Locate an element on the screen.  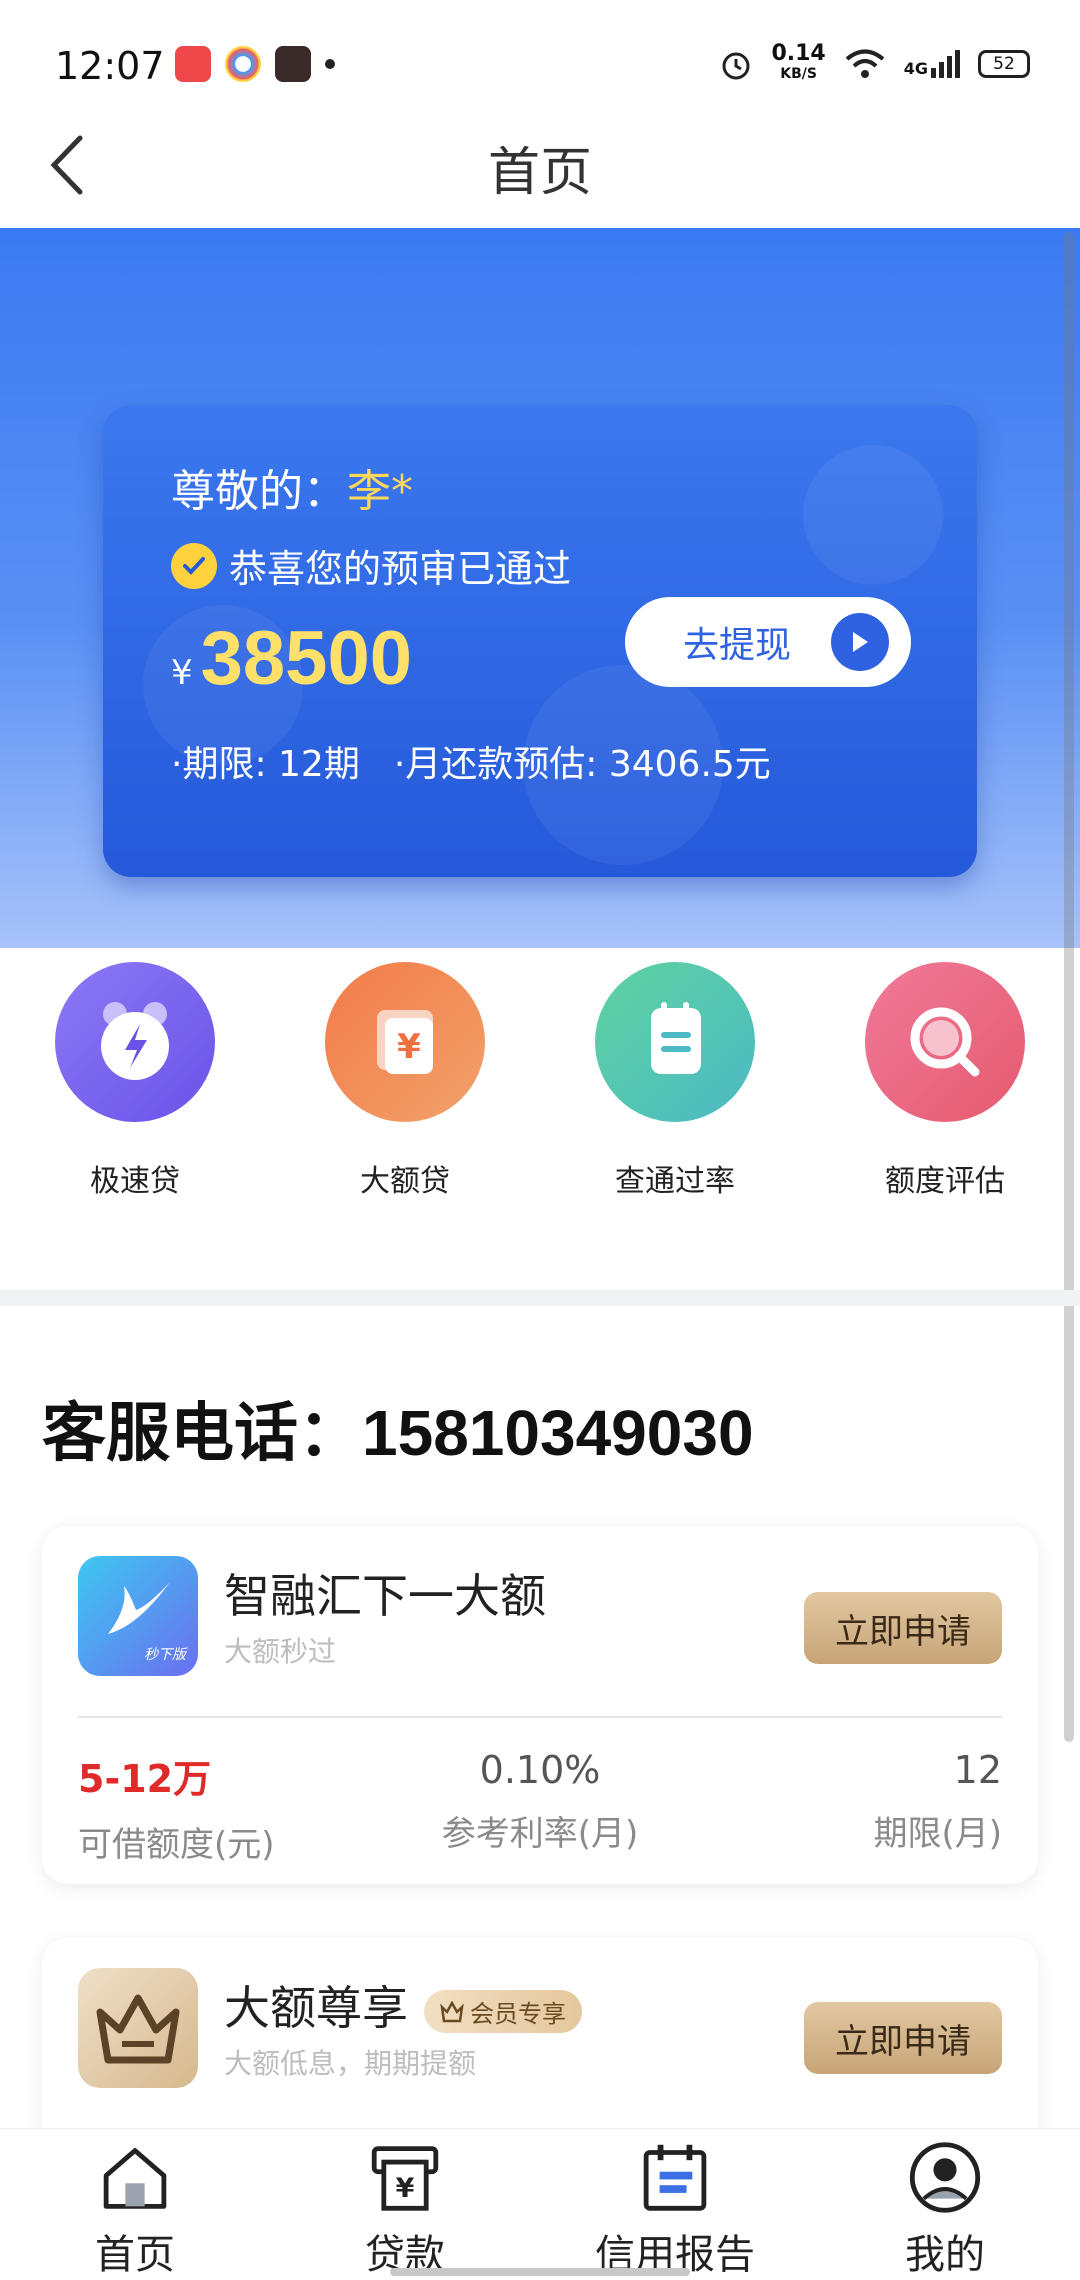
quick-action-limit-assessment: 额度评估 is located at coordinates (945, 1112).